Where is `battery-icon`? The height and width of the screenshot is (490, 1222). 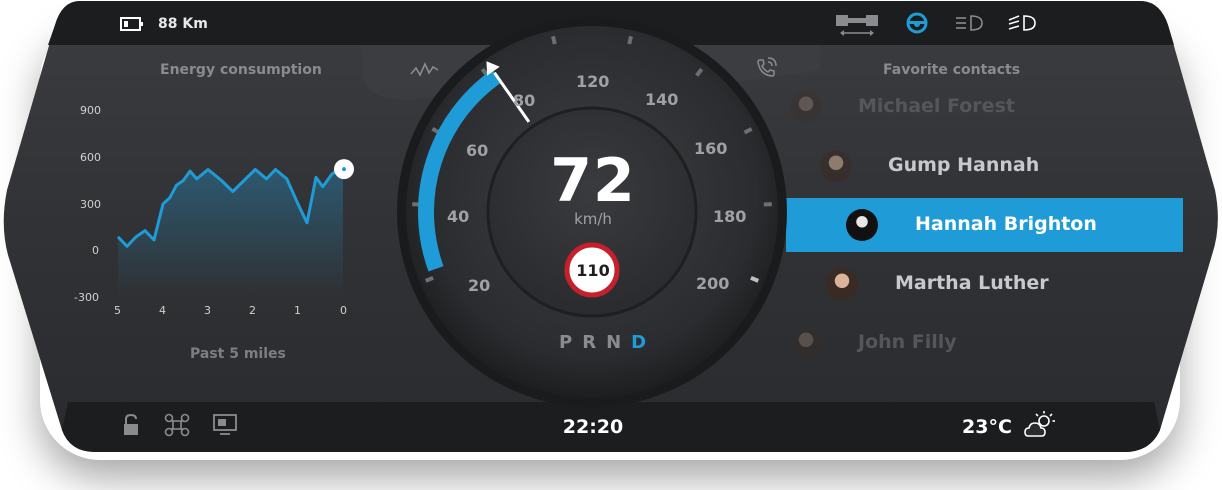
battery-icon is located at coordinates (132, 26).